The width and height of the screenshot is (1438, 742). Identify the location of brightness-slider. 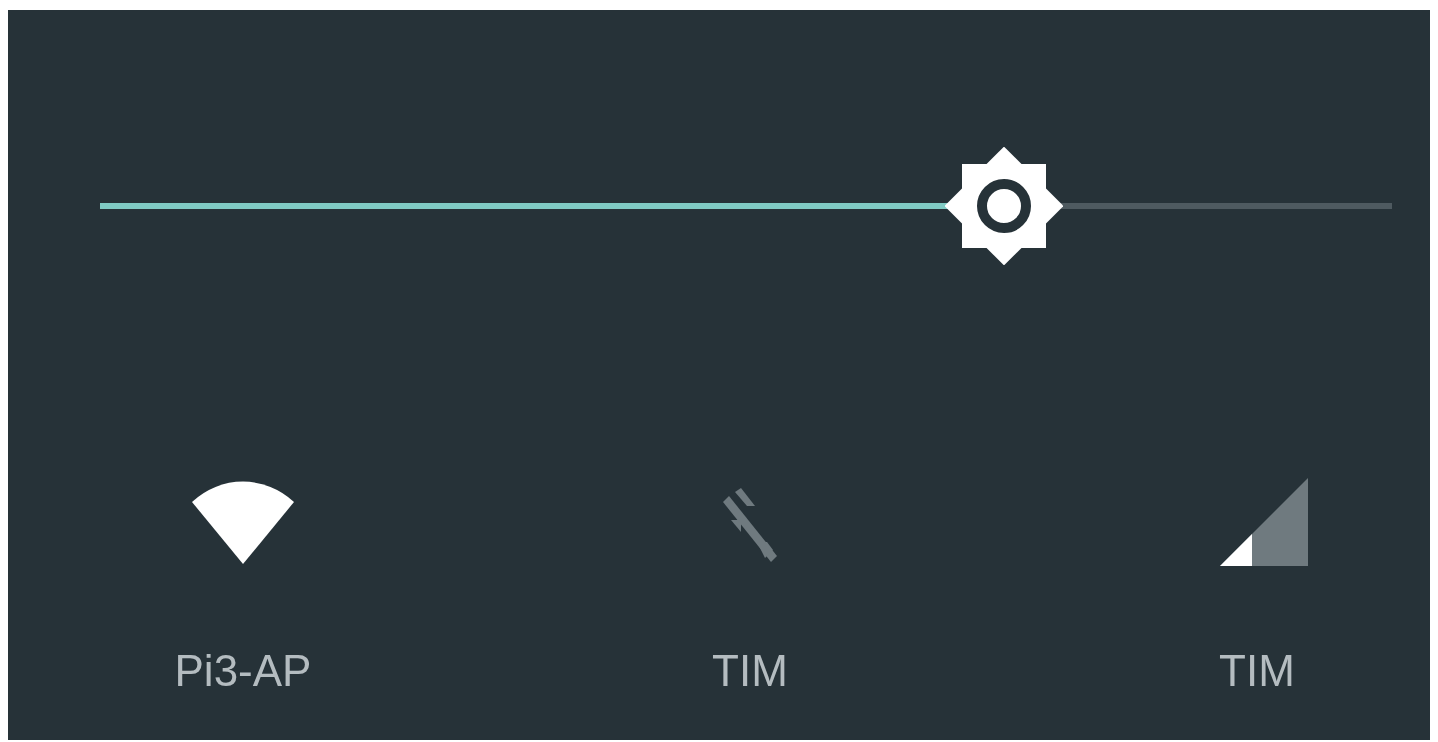
(746, 206).